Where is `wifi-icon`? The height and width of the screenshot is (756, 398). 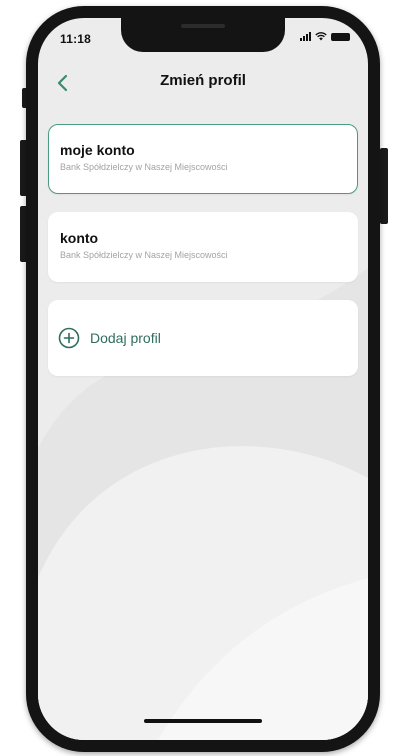 wifi-icon is located at coordinates (321, 36).